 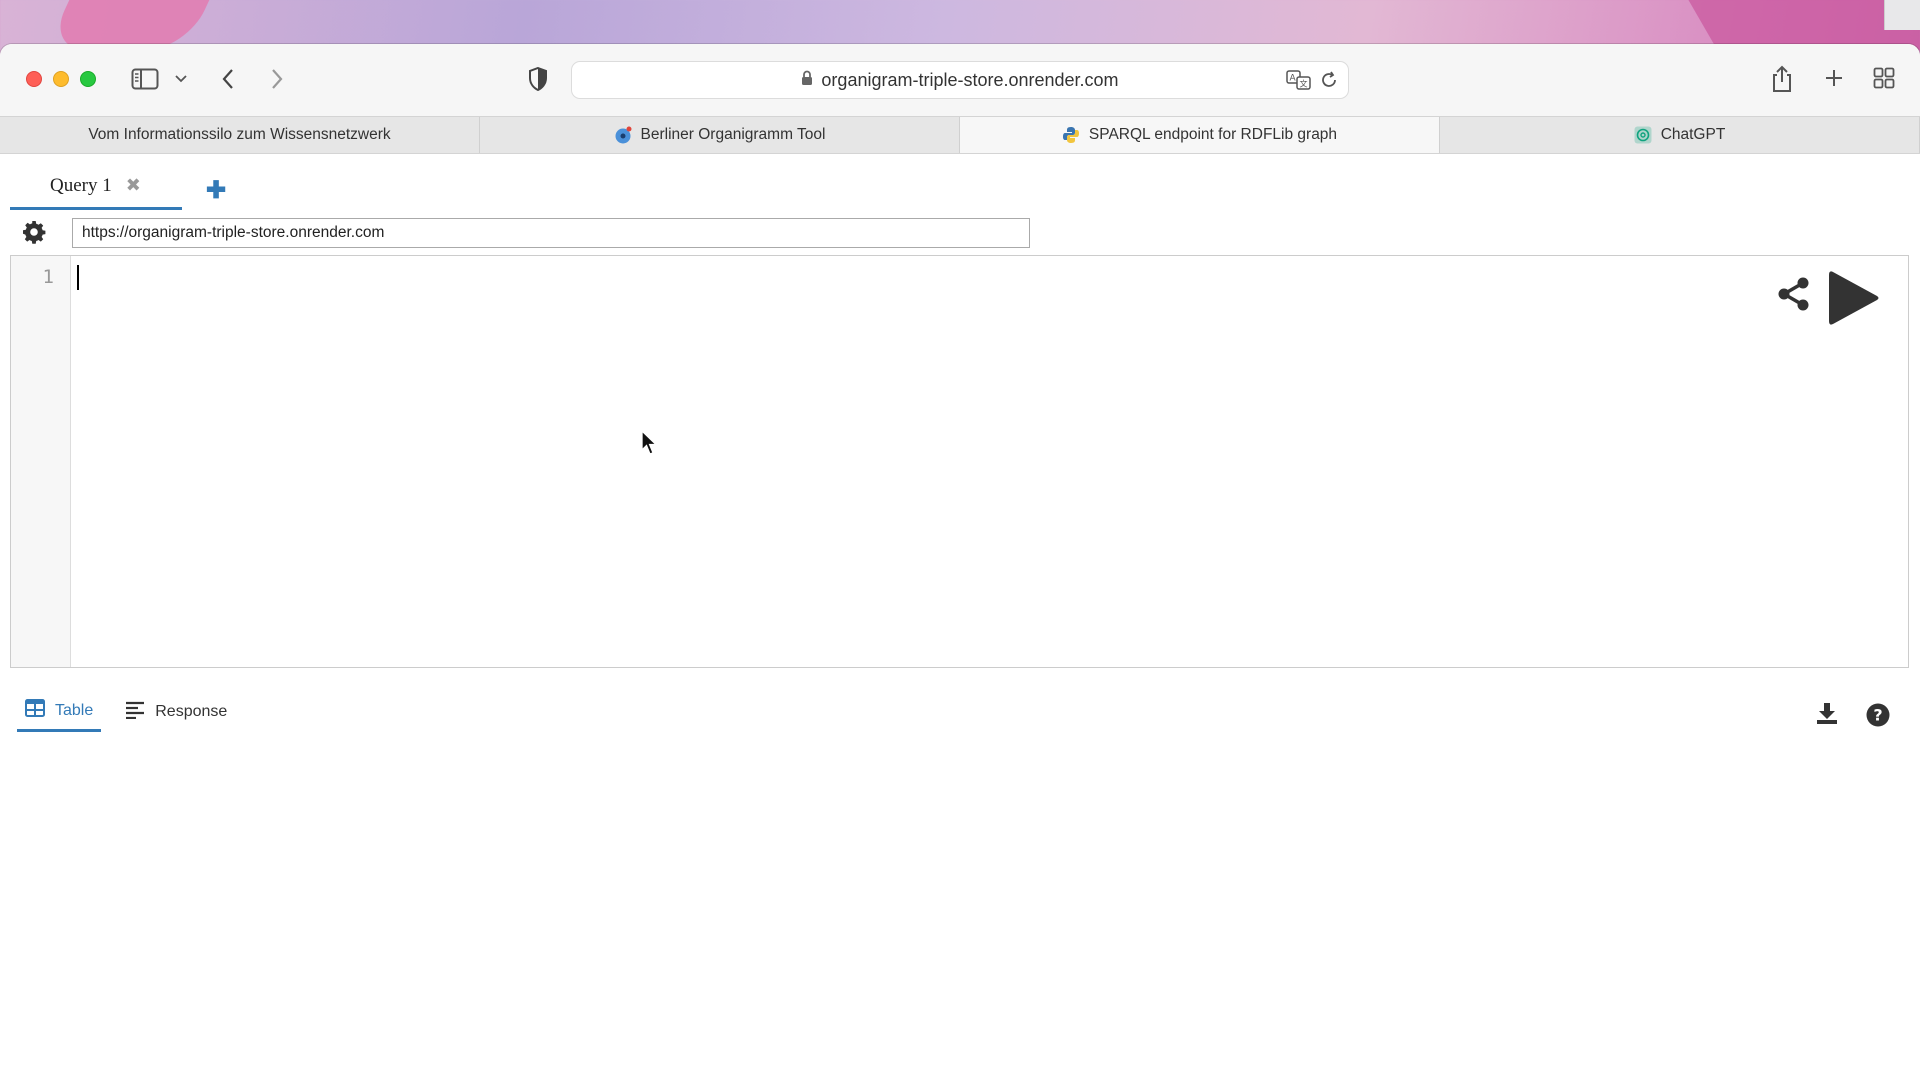 I want to click on browser-tab-wissensnetzwerk: Vom Informationssilo zum Wissensnetzwerk, so click(x=240, y=135).